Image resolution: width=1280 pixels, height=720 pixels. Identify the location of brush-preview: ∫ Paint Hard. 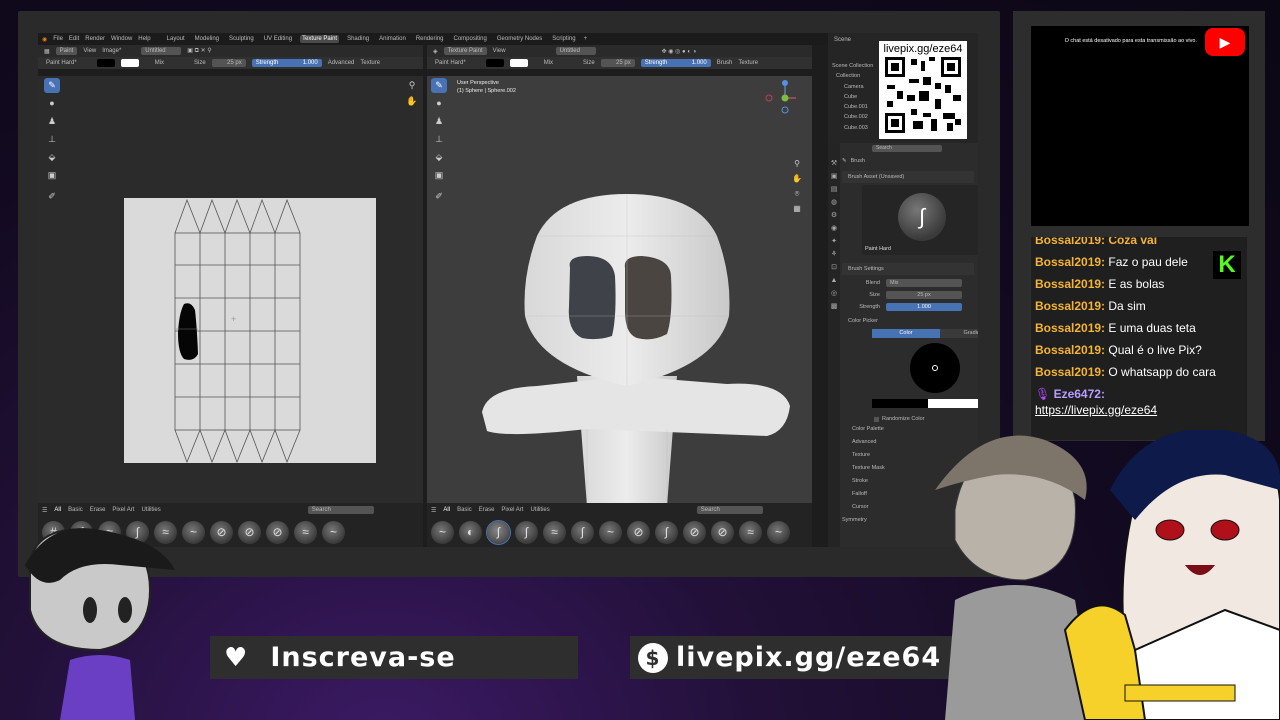
(920, 220).